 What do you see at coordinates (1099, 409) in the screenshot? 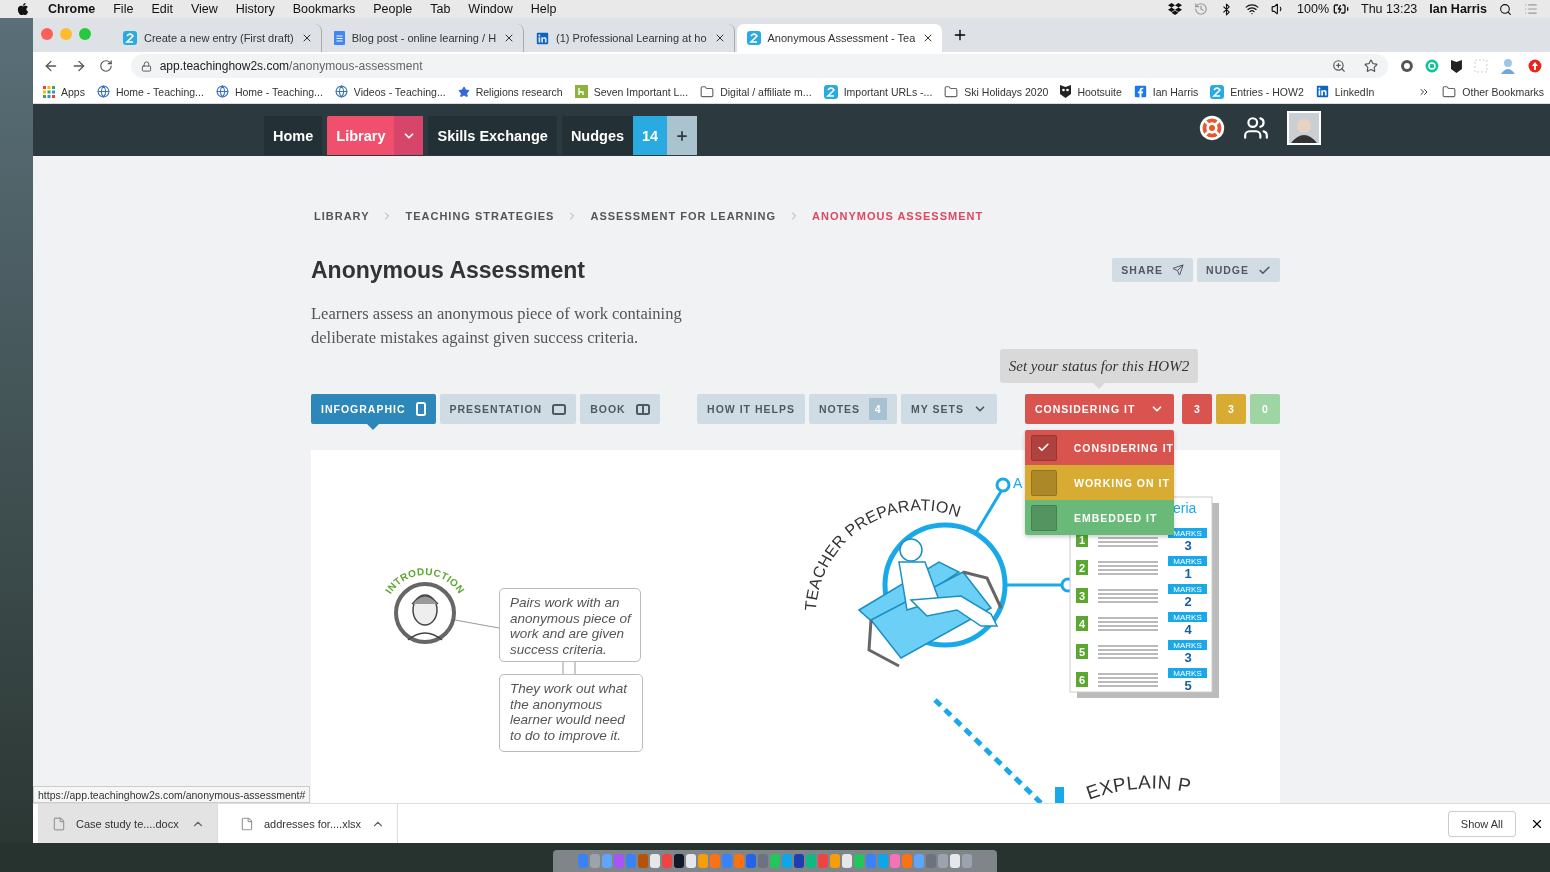
I see `status-dropdown: CONSIDERING IT` at bounding box center [1099, 409].